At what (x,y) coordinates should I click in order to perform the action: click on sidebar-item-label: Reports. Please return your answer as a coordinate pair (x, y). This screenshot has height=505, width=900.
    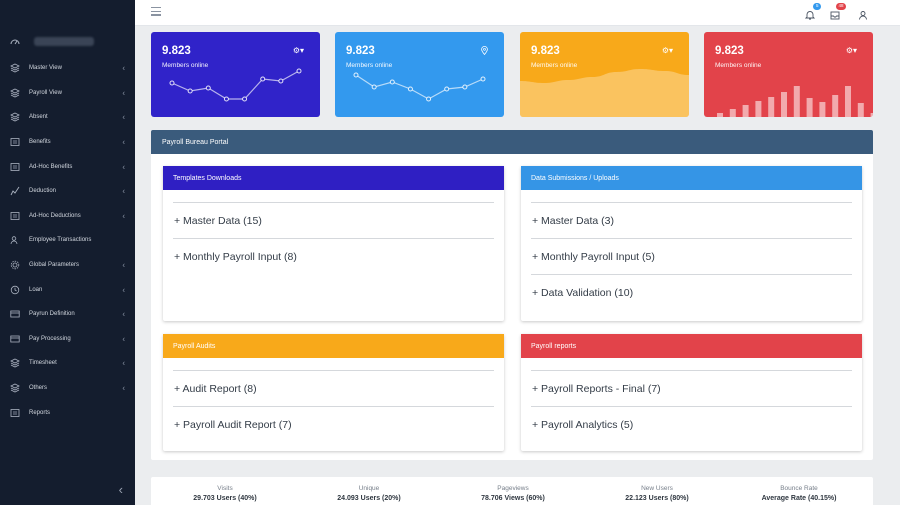
    Looking at the image, I should click on (40, 412).